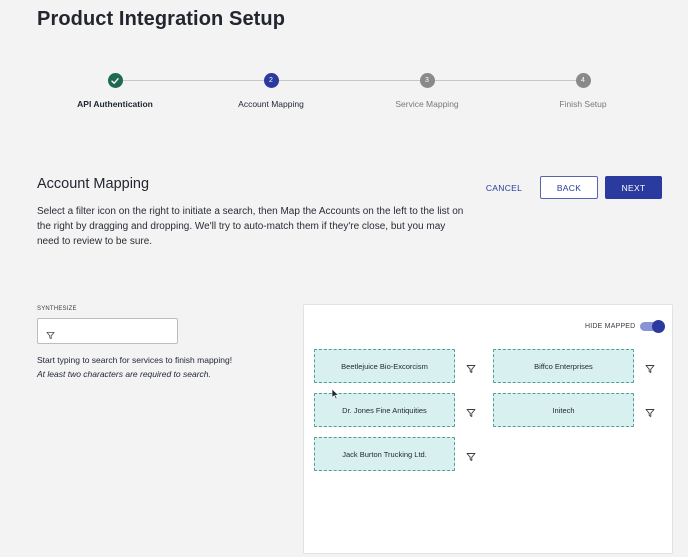 The height and width of the screenshot is (557, 688). What do you see at coordinates (384, 454) in the screenshot?
I see `account-card: Jack Burton Trucking Ltd.` at bounding box center [384, 454].